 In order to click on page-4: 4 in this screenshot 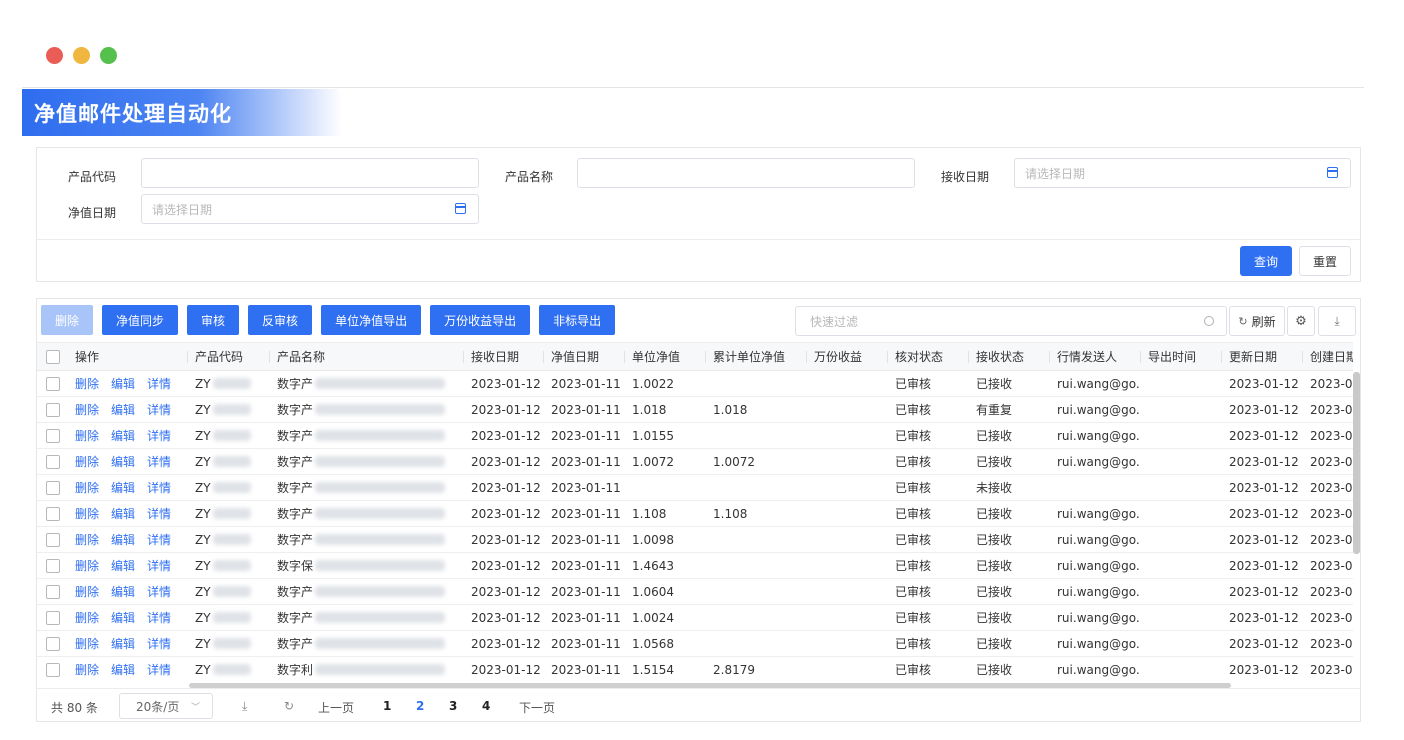, I will do `click(486, 706)`.